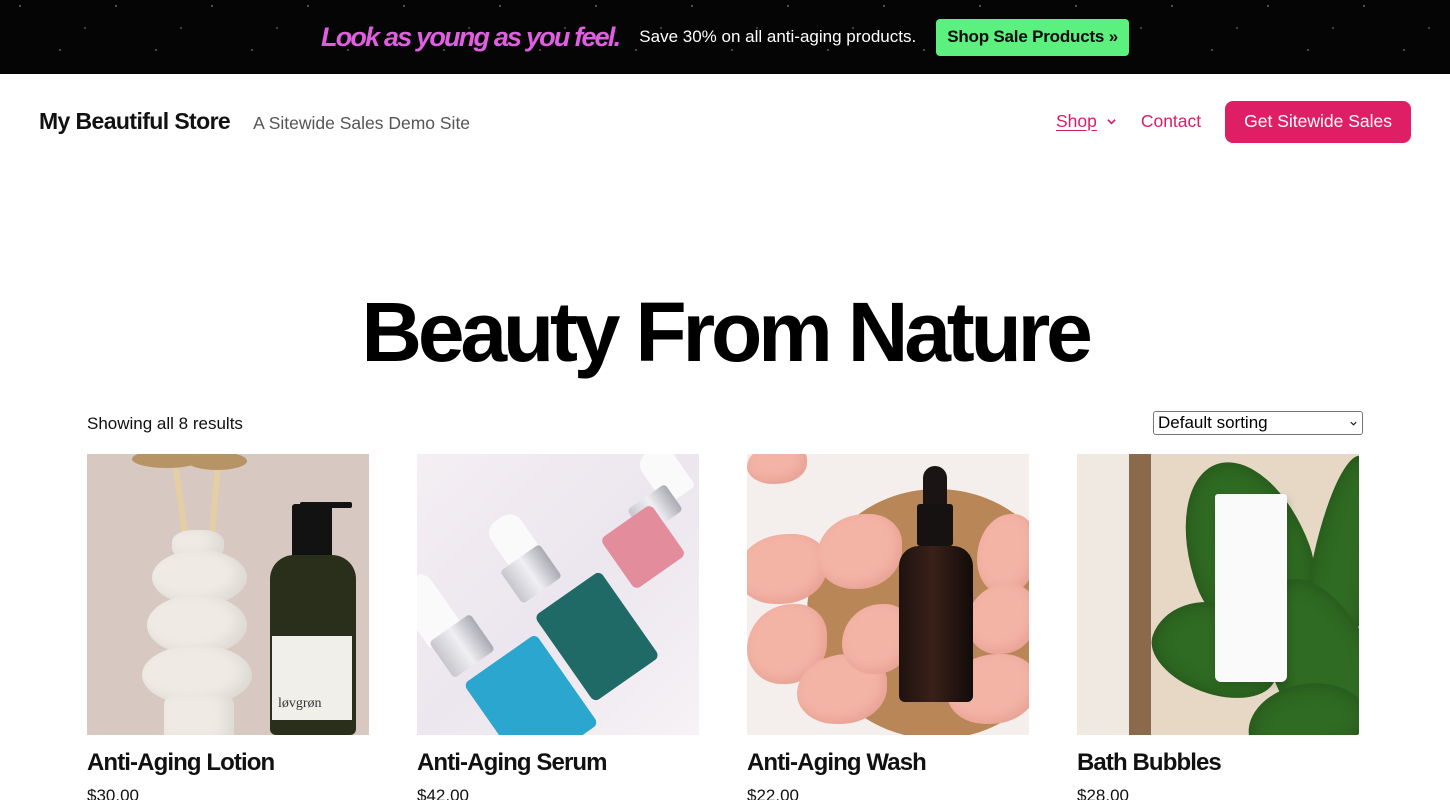 The height and width of the screenshot is (800, 1450). I want to click on product-price: $30.00, so click(113, 793).